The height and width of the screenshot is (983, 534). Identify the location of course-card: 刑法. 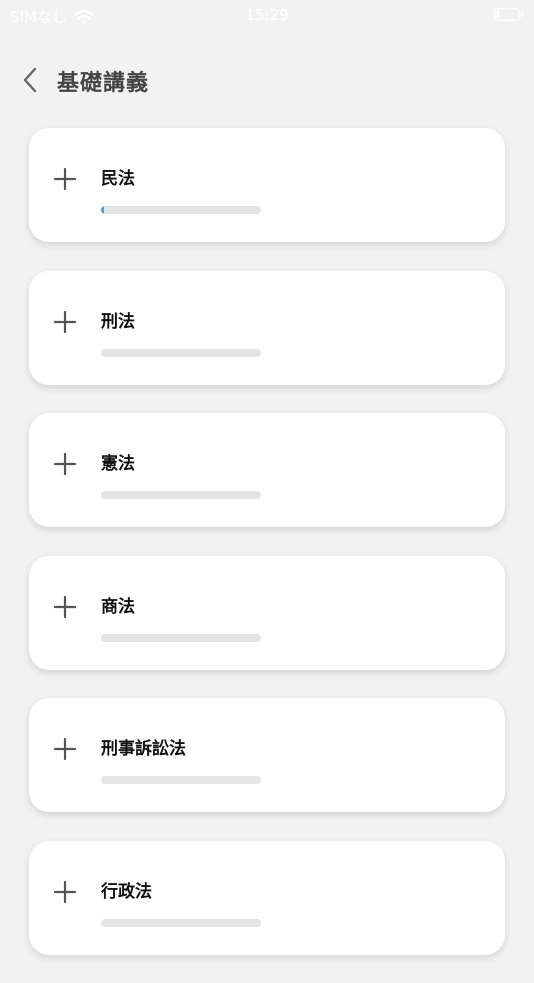
(267, 327).